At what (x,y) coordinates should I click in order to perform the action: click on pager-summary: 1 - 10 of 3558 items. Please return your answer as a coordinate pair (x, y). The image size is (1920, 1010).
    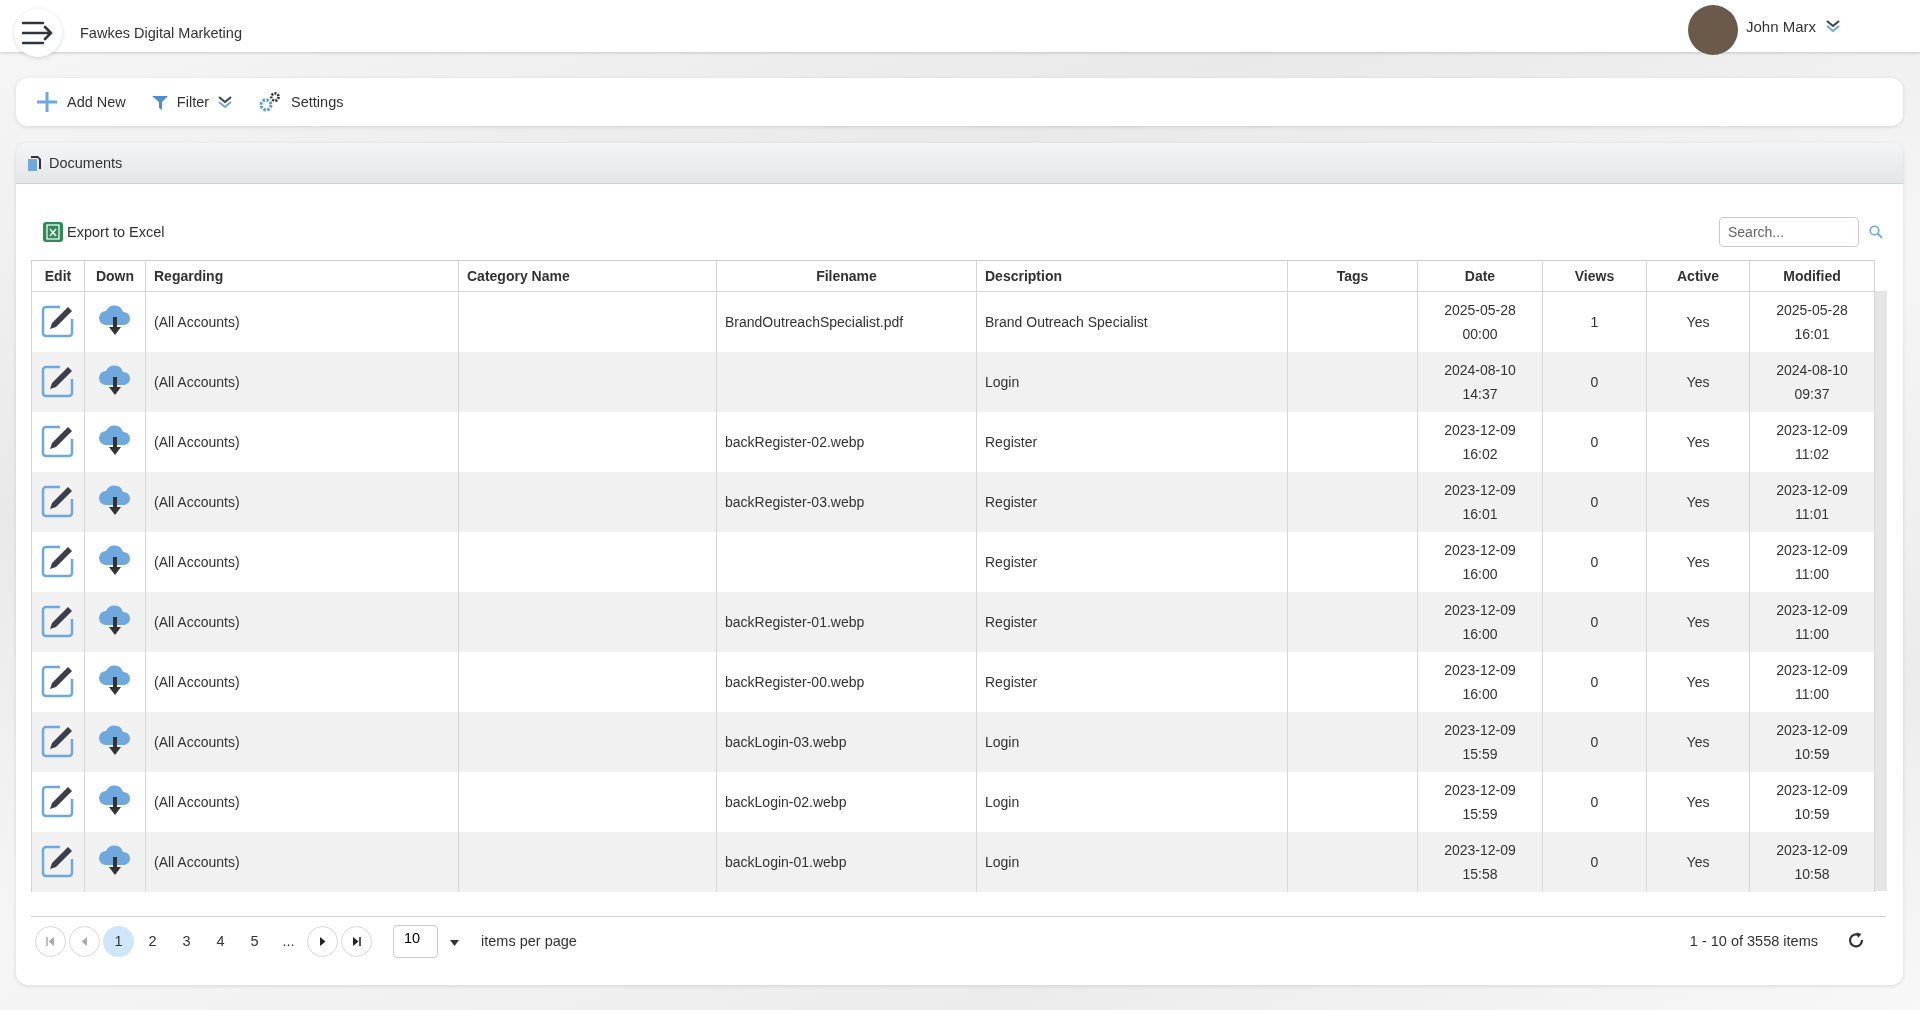
    Looking at the image, I should click on (1753, 941).